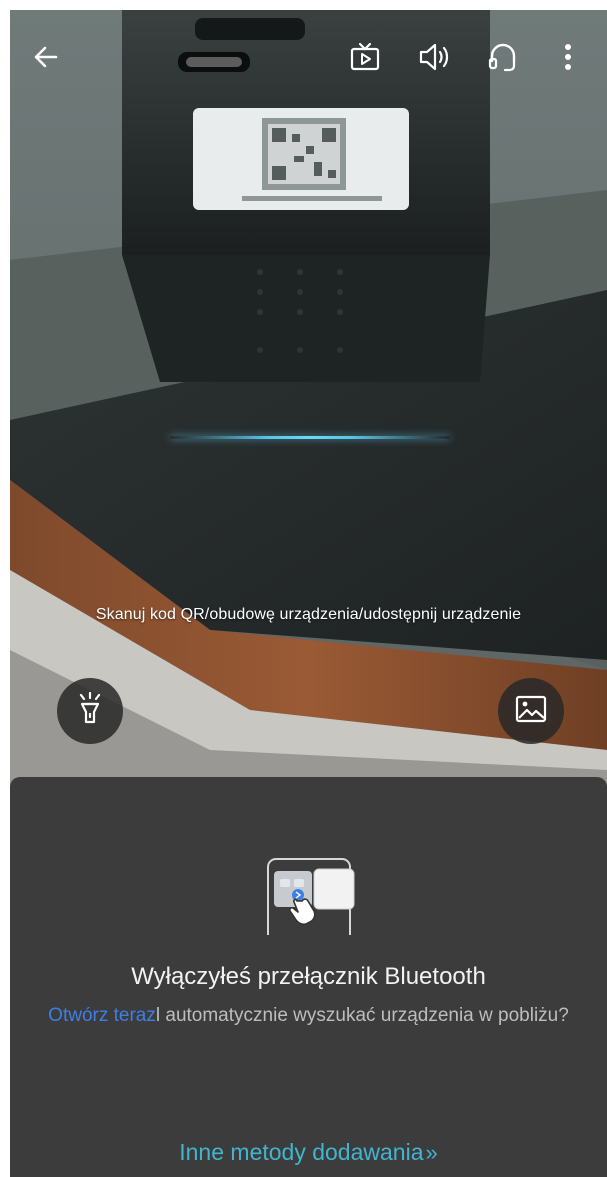 The image size is (607, 1177). Describe the element at coordinates (308, 55) in the screenshot. I see `top-bar` at that location.